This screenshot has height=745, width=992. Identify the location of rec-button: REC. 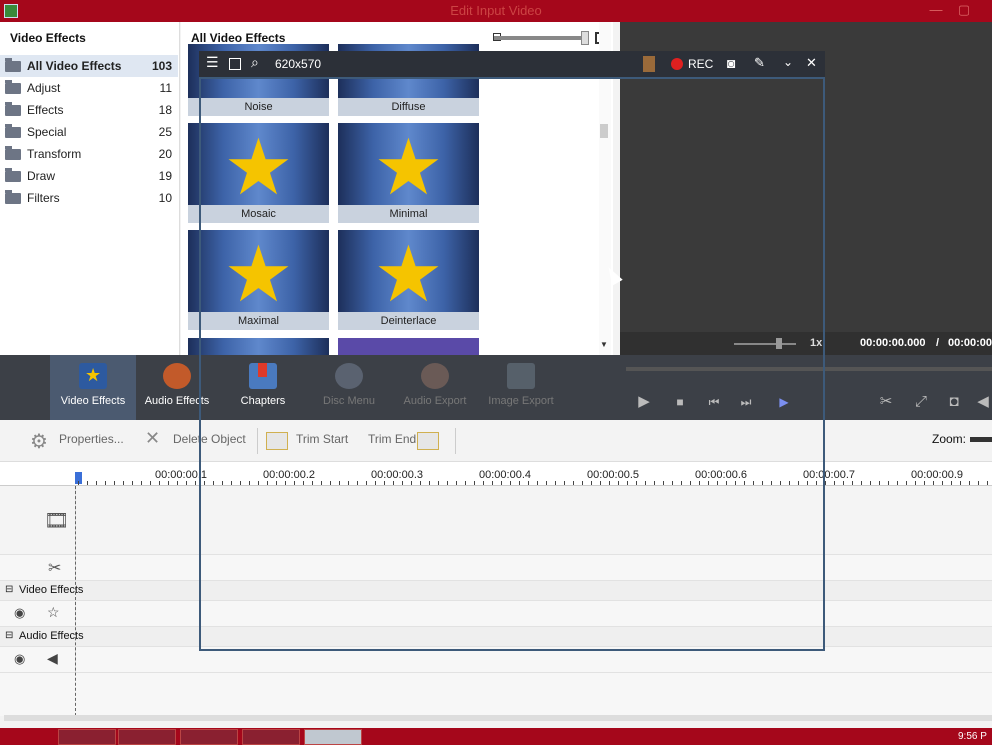
(700, 64).